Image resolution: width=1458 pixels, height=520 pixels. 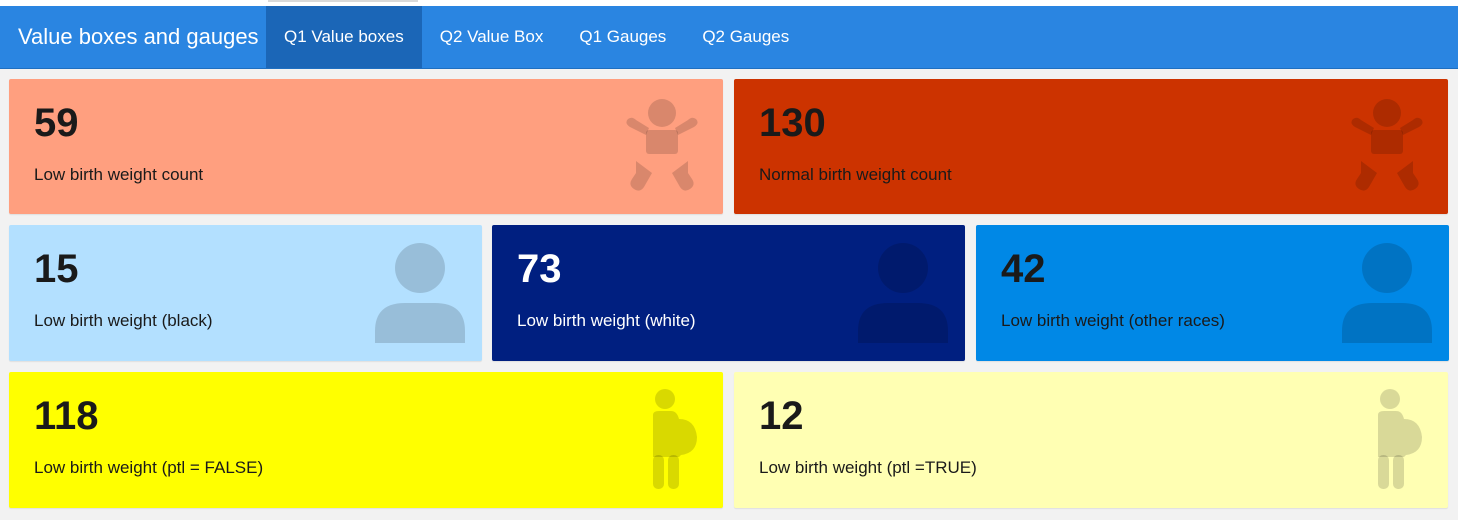 What do you see at coordinates (606, 320) in the screenshot?
I see `value-box-caption: Low birth weight (white)` at bounding box center [606, 320].